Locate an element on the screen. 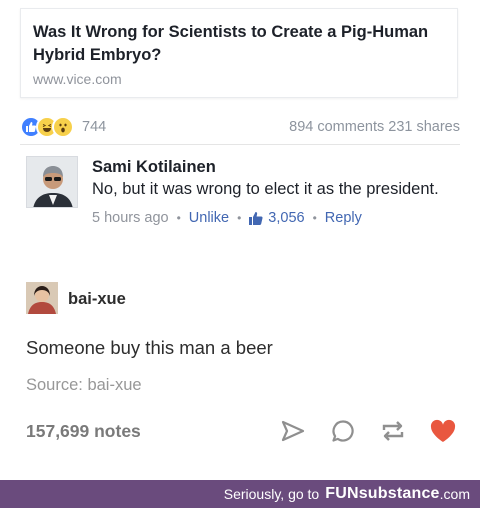 The height and width of the screenshot is (508, 480). comment-actions: 5 hours ago • Unlike • 3,056 • Reply is located at coordinates (272, 218).